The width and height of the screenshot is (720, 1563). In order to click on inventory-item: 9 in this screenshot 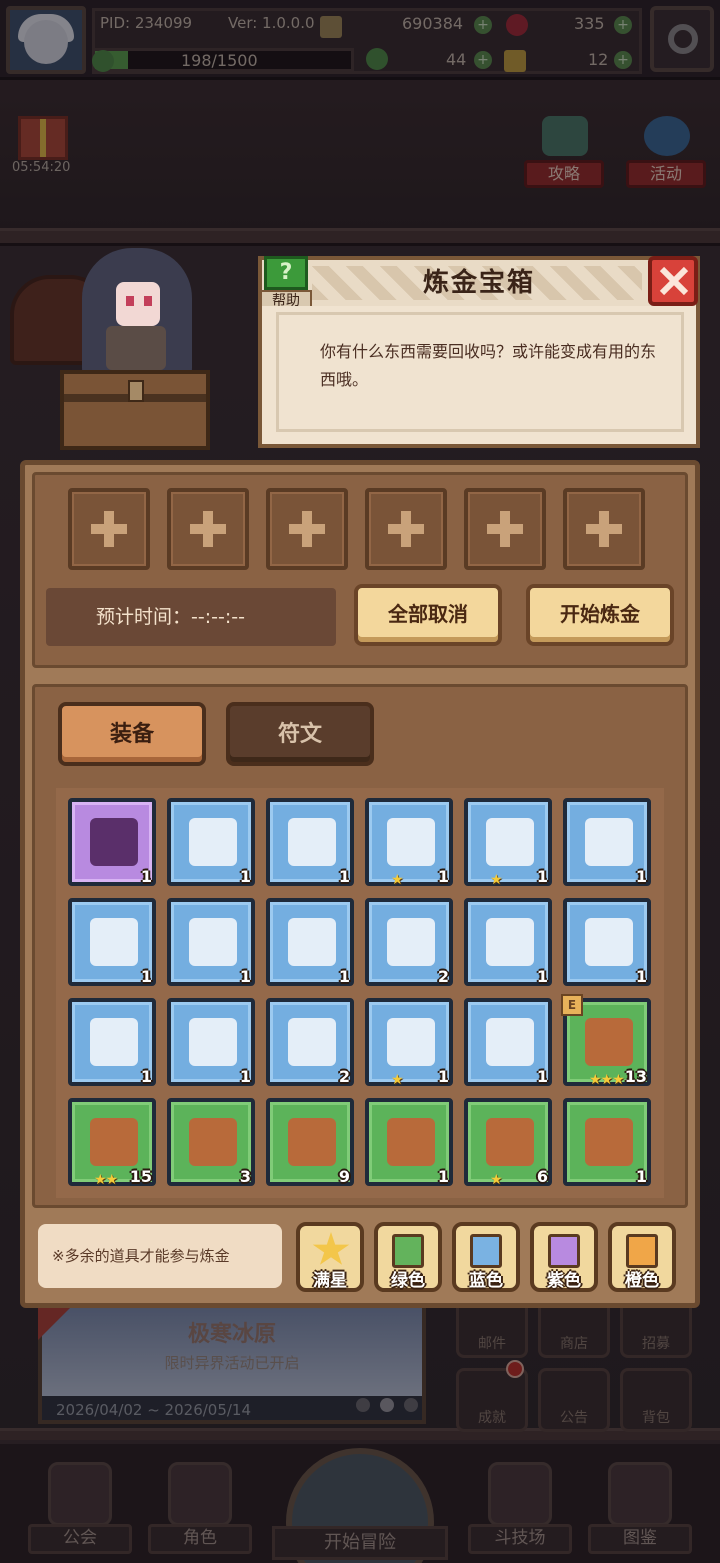, I will do `click(310, 1142)`.